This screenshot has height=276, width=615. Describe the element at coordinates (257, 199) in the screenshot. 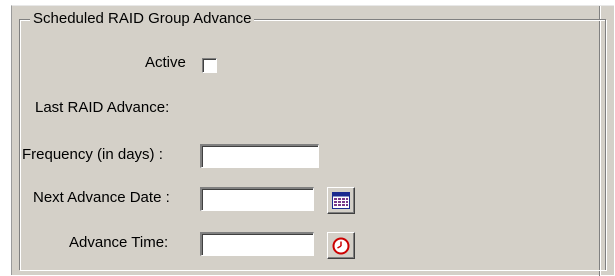

I see `next-advance-date-input` at that location.